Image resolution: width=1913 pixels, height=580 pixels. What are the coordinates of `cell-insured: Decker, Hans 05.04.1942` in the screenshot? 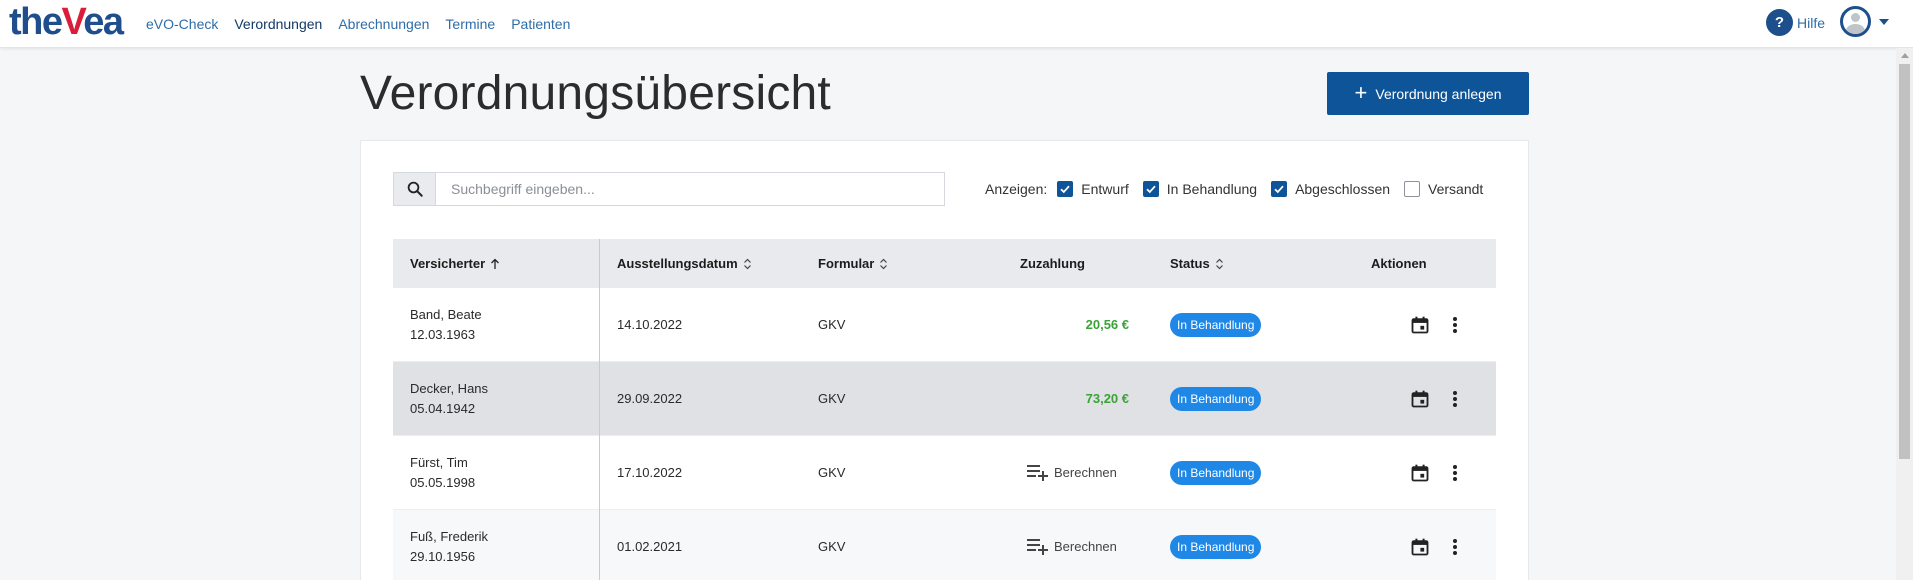 It's located at (496, 398).